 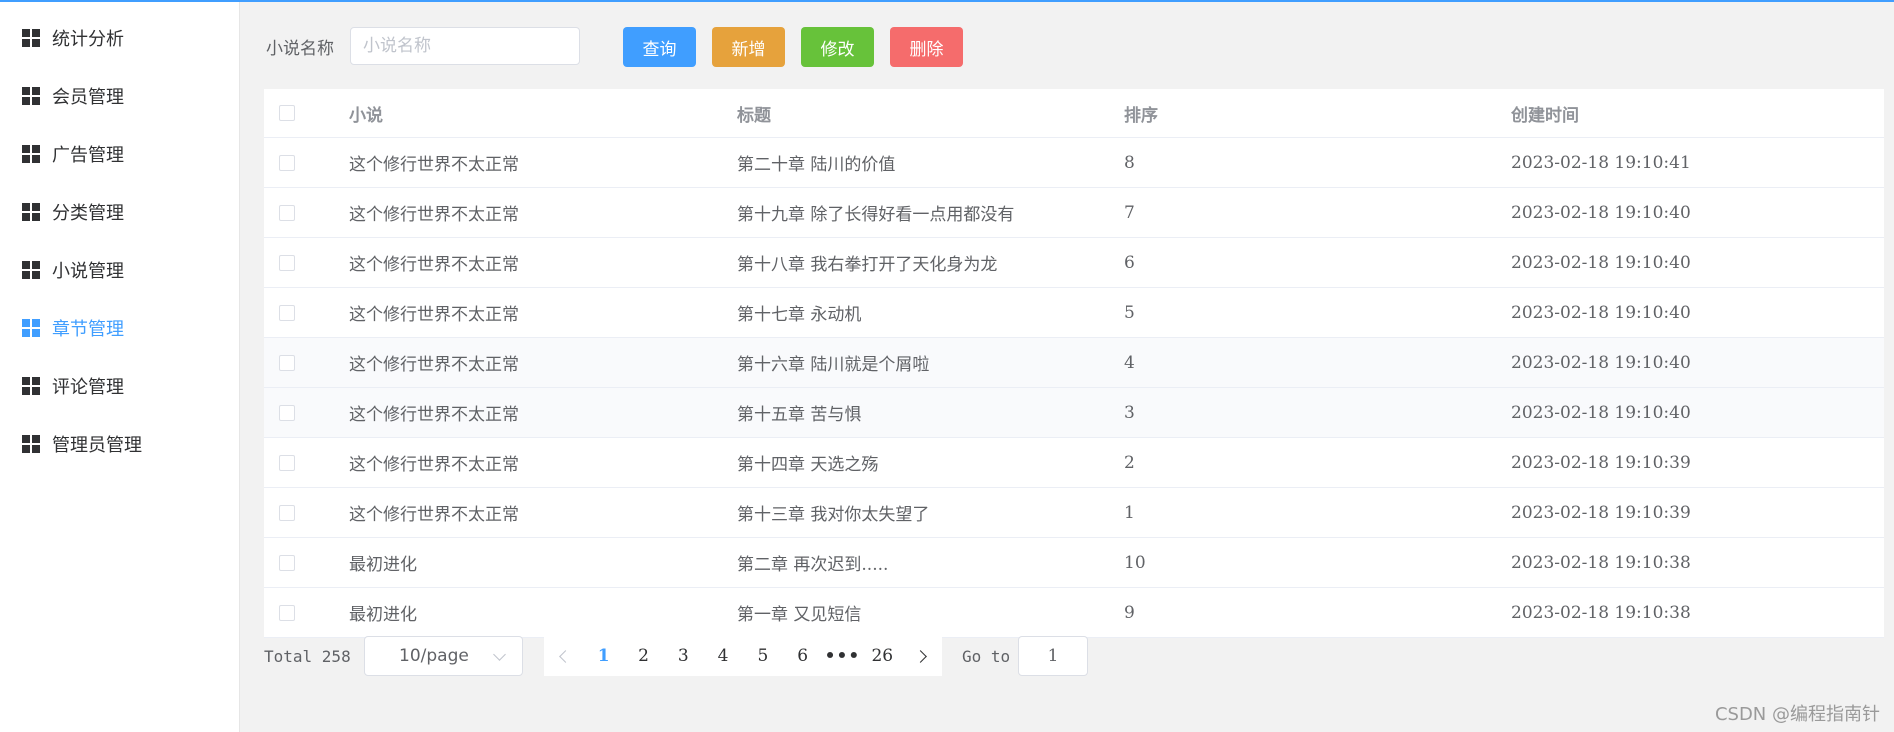 I want to click on more-pages-icon: •••, so click(x=843, y=656).